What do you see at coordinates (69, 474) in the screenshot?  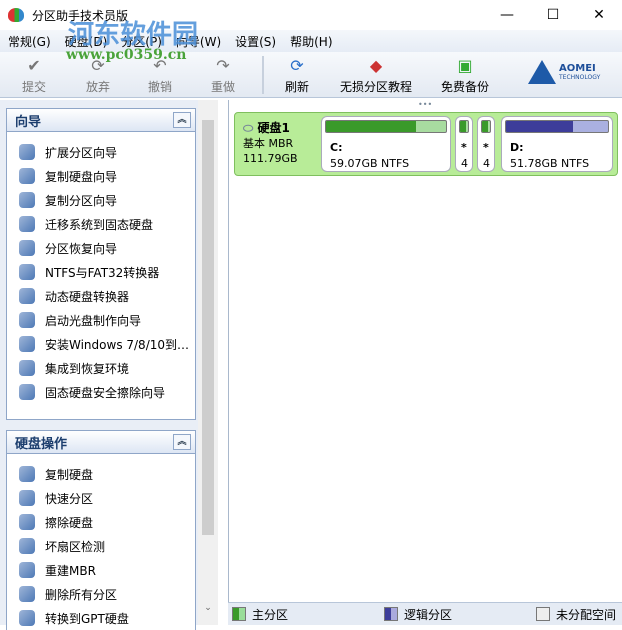 I see `item-label: 复制硬盘` at bounding box center [69, 474].